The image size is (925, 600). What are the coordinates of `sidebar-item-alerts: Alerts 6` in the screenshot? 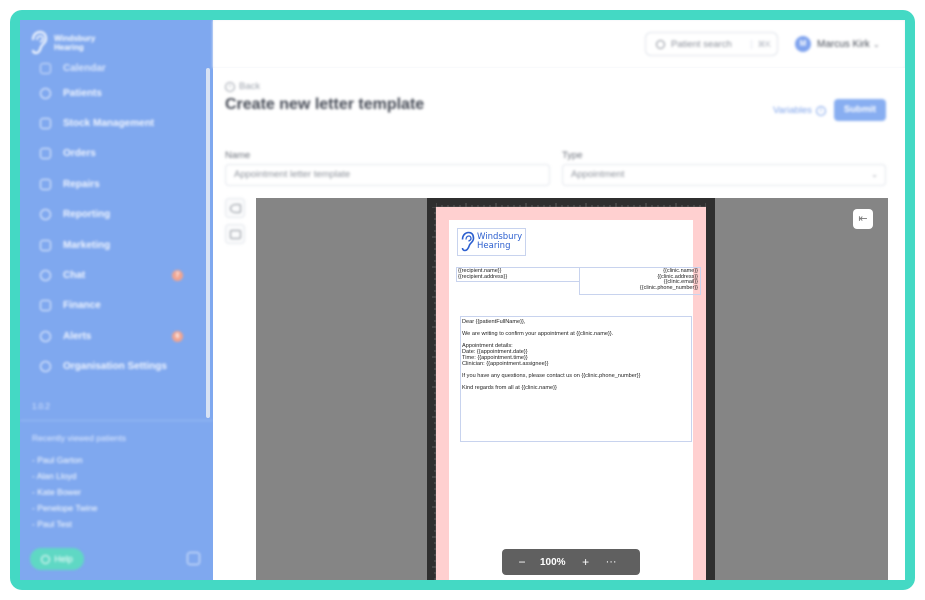 It's located at (116, 336).